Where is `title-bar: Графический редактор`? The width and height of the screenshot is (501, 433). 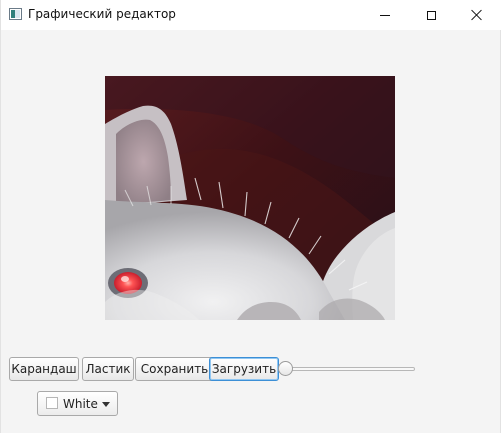 title-bar: Графический редактор is located at coordinates (251, 15).